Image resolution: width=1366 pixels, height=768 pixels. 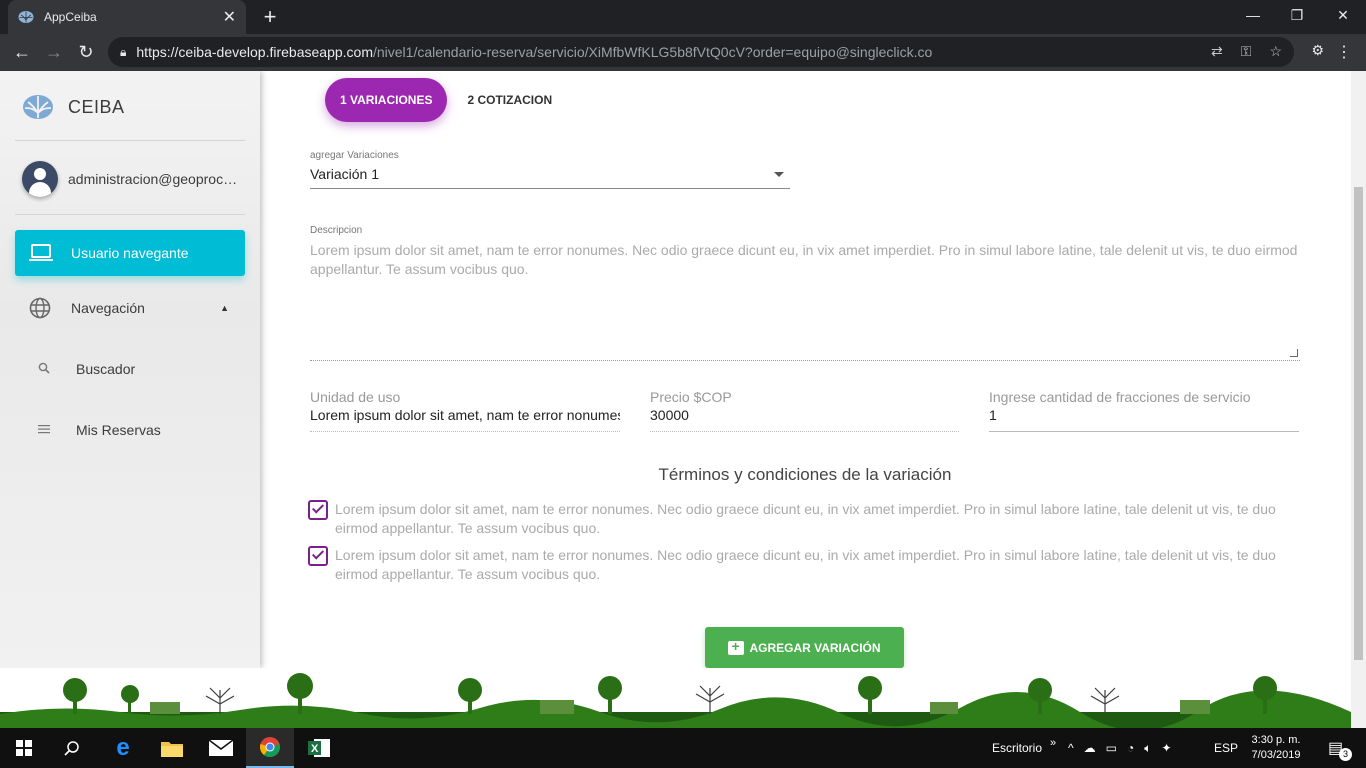 I want to click on sidebar-item-navegacion: Navegación ▲, so click(x=130, y=308).